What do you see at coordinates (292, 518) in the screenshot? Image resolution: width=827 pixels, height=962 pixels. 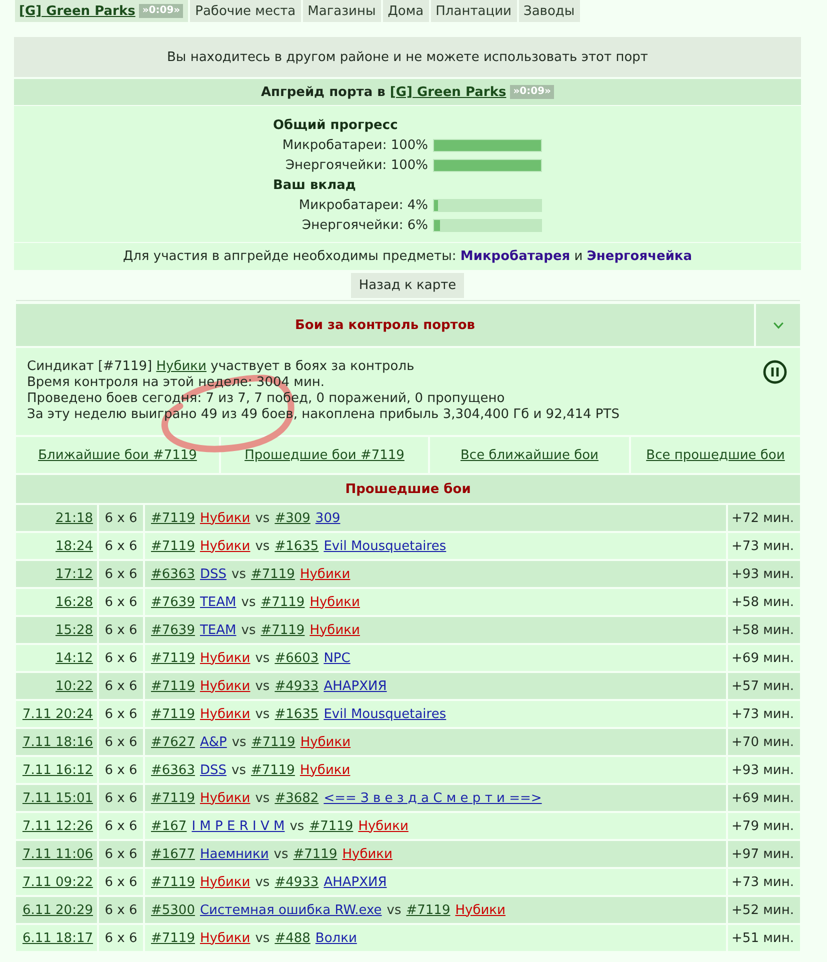 I see `team-id-link: #309` at bounding box center [292, 518].